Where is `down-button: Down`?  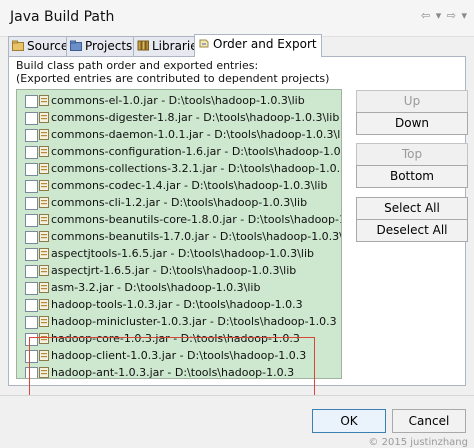 down-button: Down is located at coordinates (412, 123).